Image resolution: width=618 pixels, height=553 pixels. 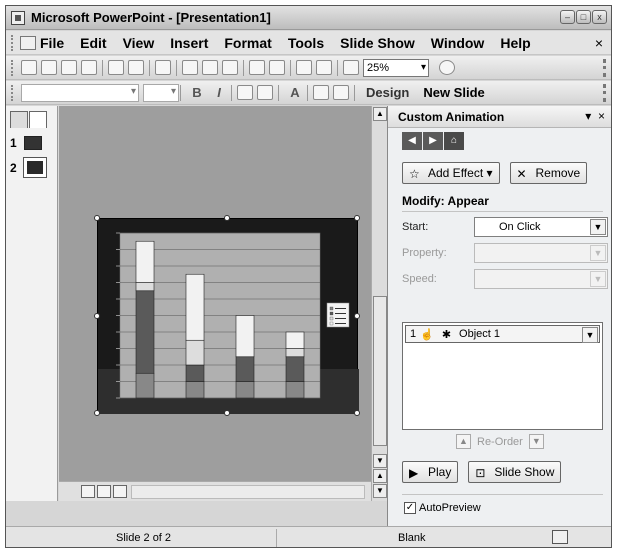 What do you see at coordinates (210, 67) in the screenshot?
I see `copy-icon` at bounding box center [210, 67].